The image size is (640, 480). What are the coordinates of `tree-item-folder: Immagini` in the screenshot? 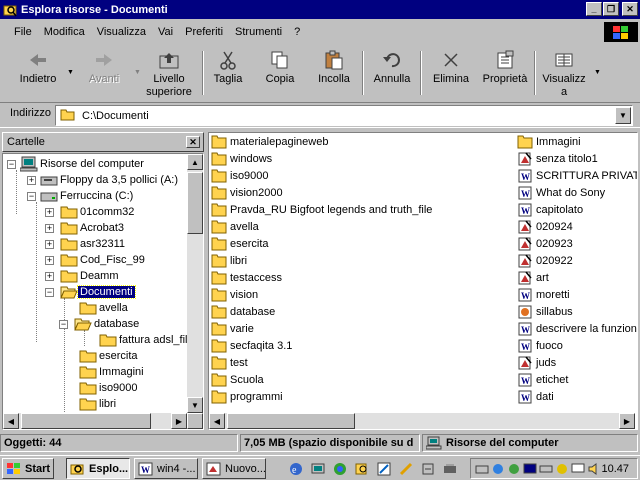 It's located at (112, 372).